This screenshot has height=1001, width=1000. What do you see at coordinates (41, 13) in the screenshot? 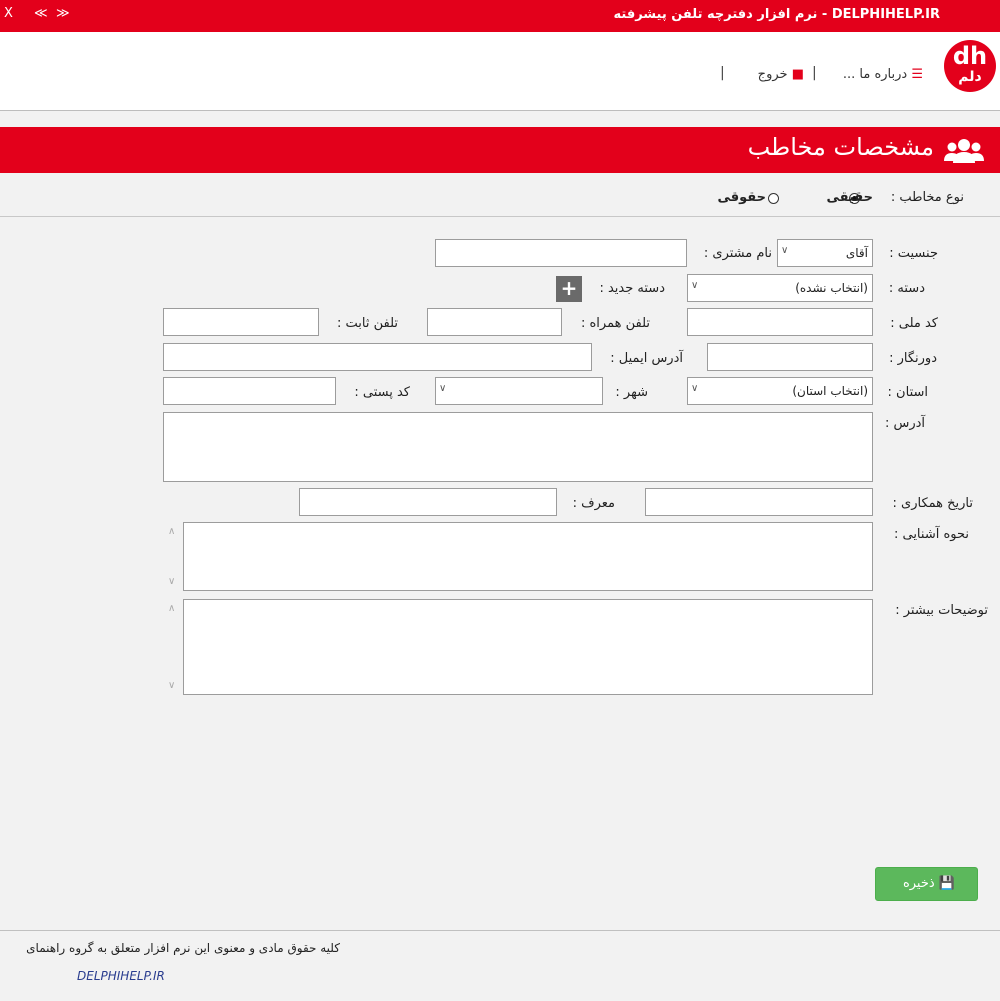
I see `collapse-icon: ≪` at bounding box center [41, 13].